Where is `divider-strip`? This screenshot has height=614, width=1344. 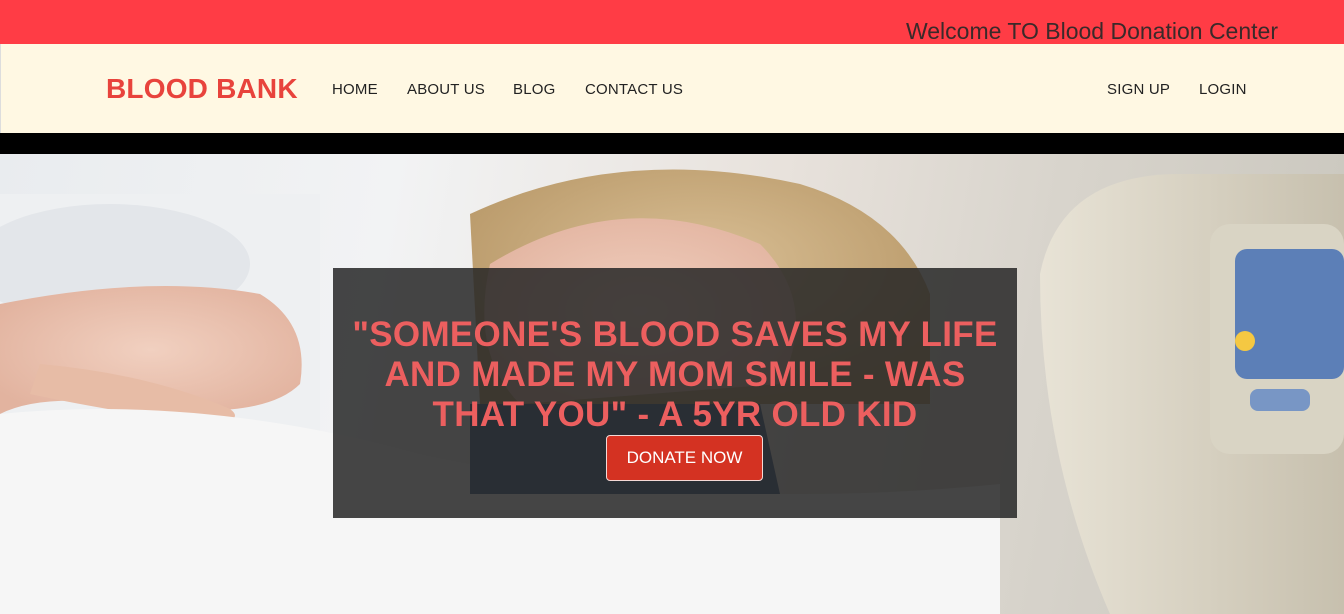
divider-strip is located at coordinates (672, 143).